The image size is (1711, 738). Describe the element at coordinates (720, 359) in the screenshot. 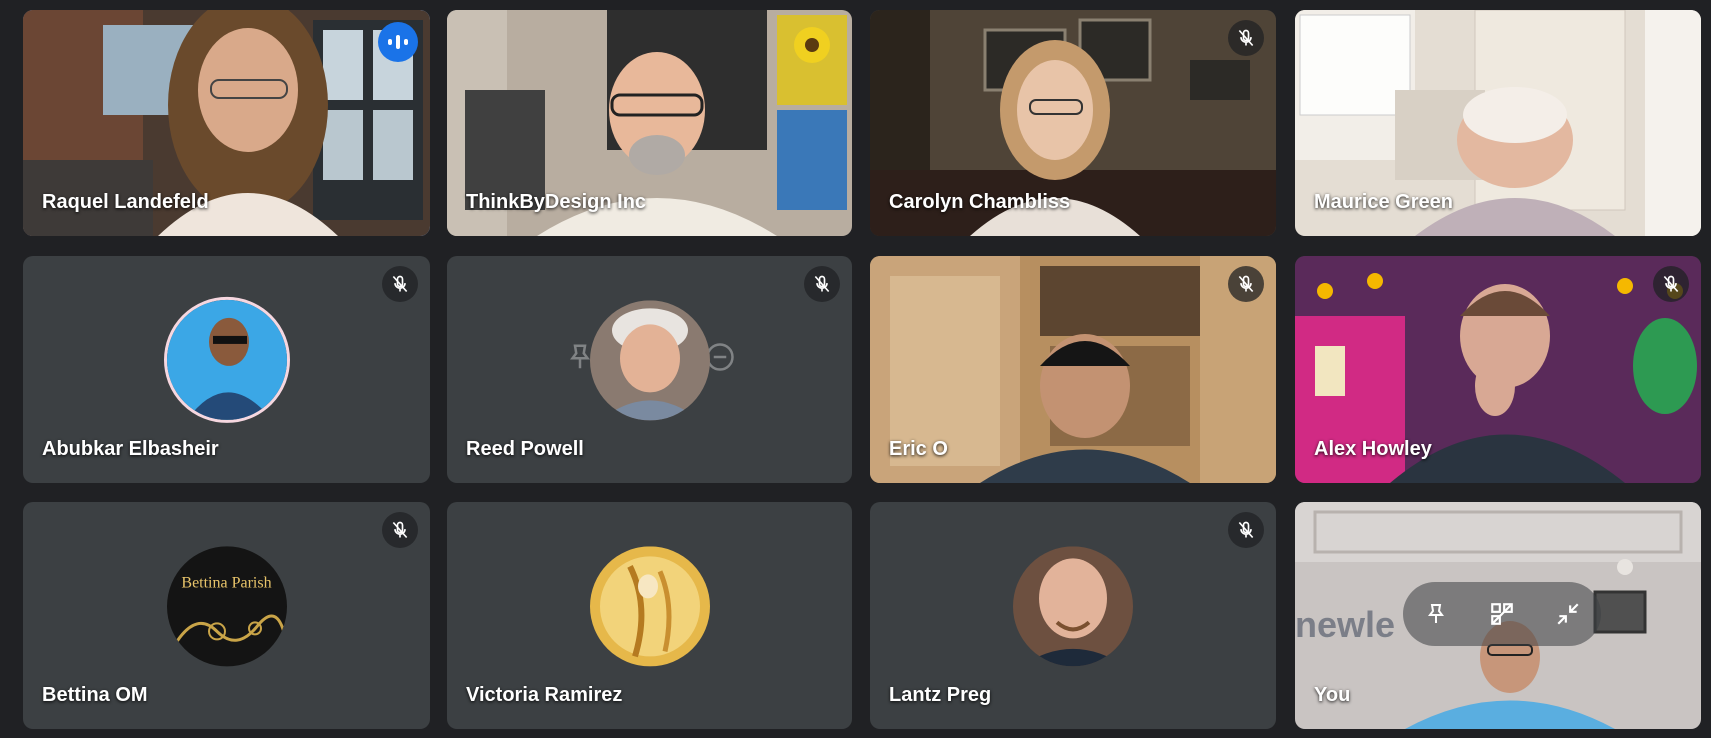

I see `remove-icon` at that location.